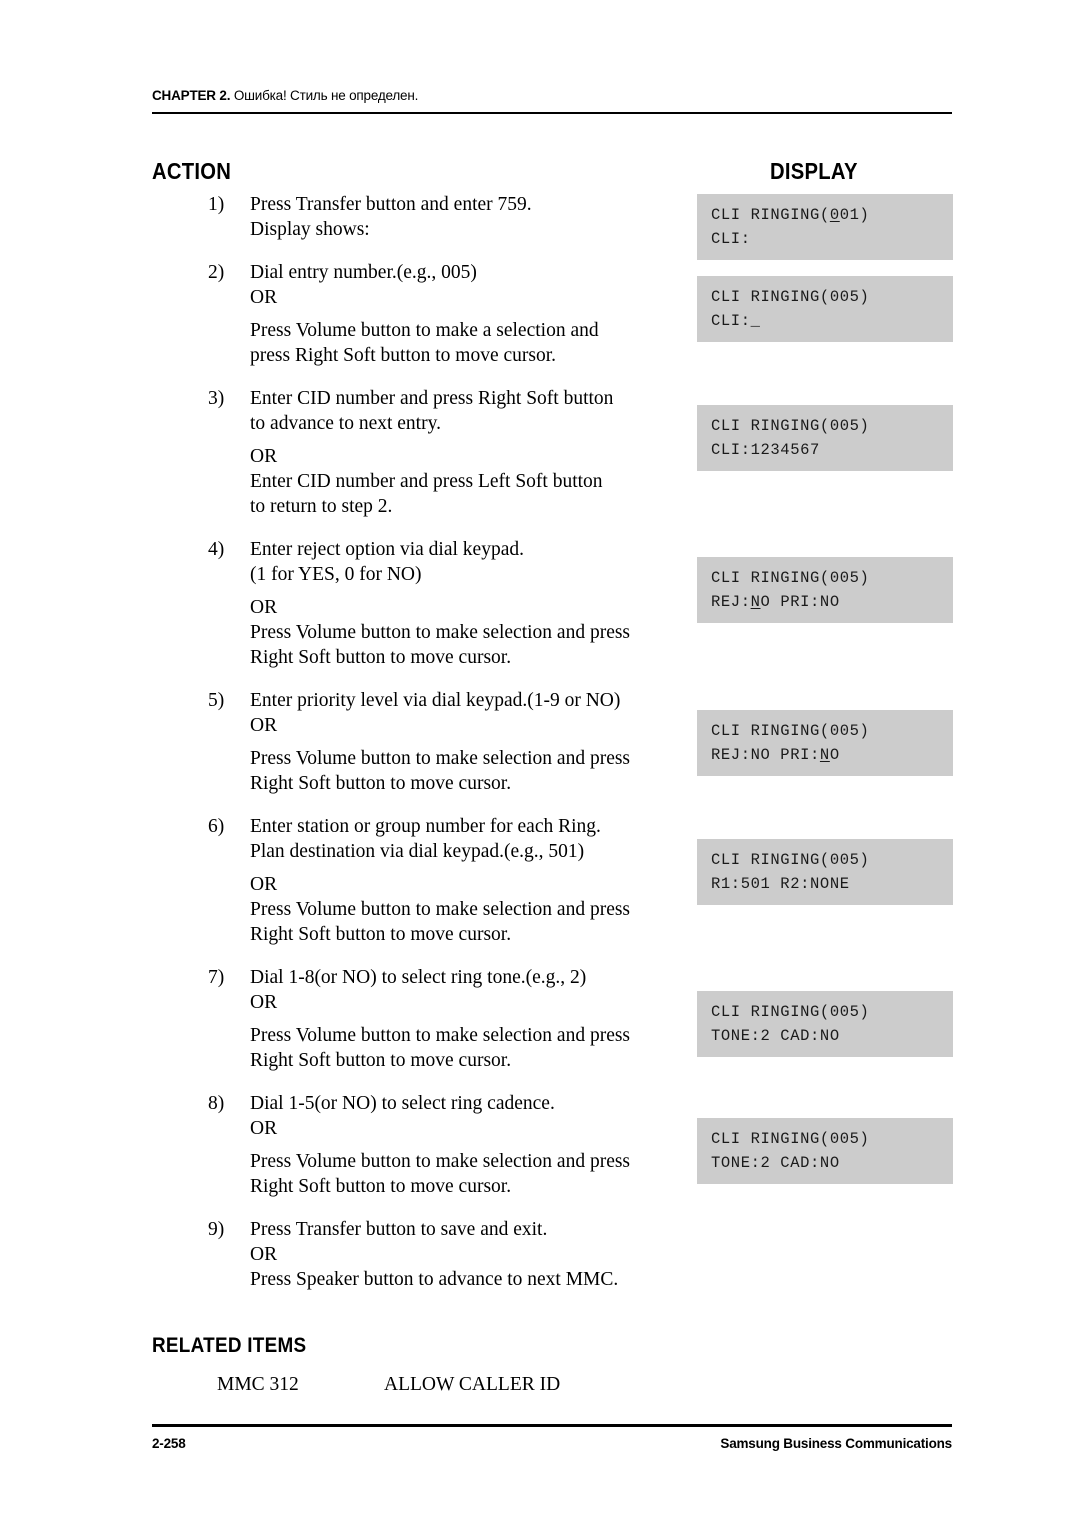 This screenshot has height=1527, width=1080. Describe the element at coordinates (836, 1443) in the screenshot. I see `footer-company: Samsung Business Communications` at that location.